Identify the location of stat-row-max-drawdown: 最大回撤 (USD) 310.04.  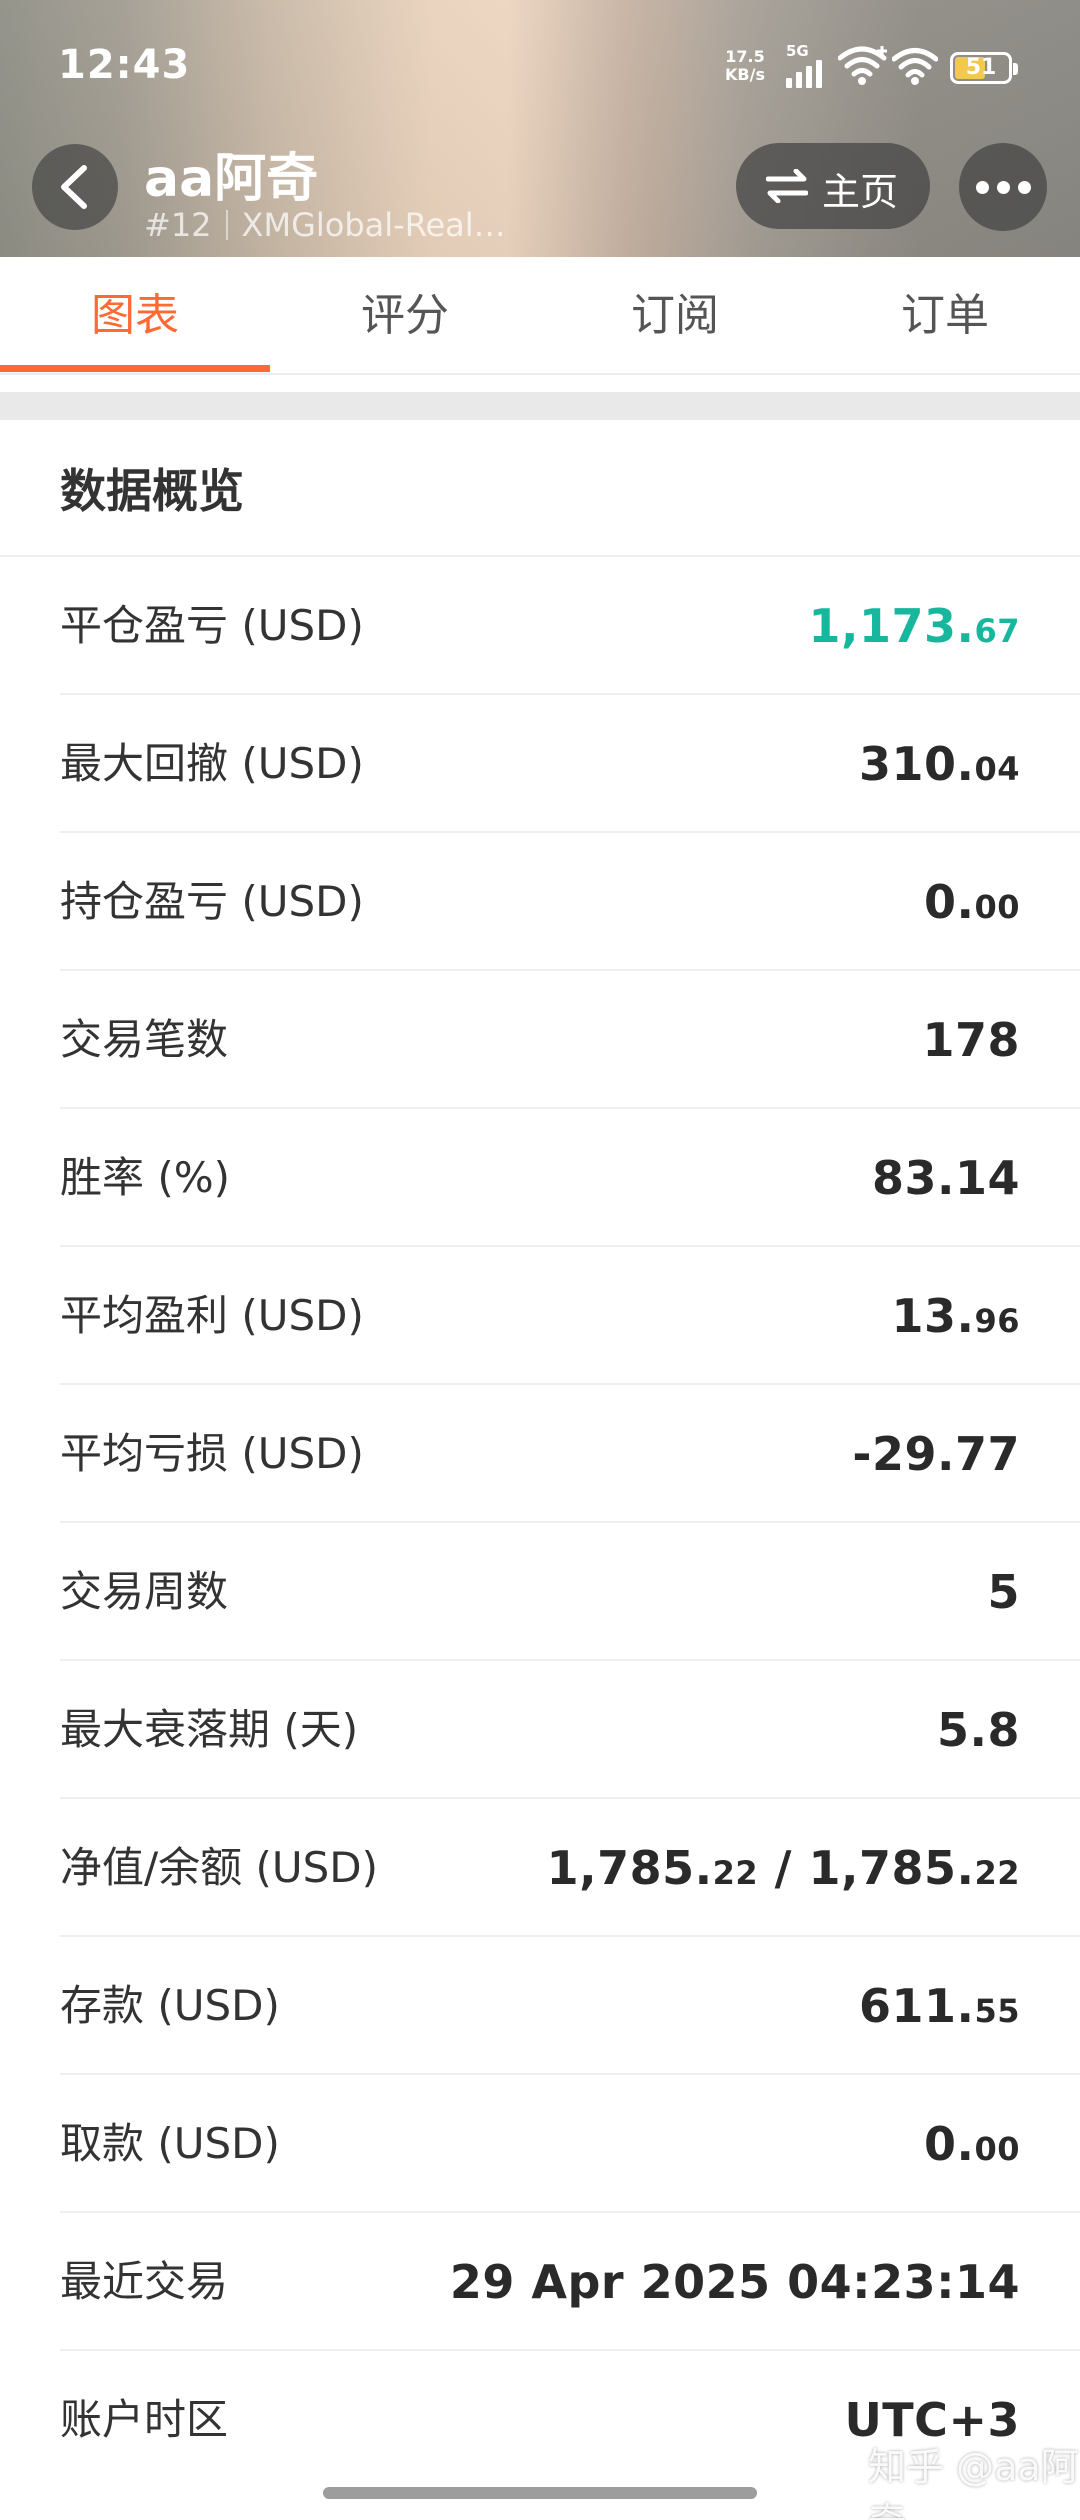
(540, 764).